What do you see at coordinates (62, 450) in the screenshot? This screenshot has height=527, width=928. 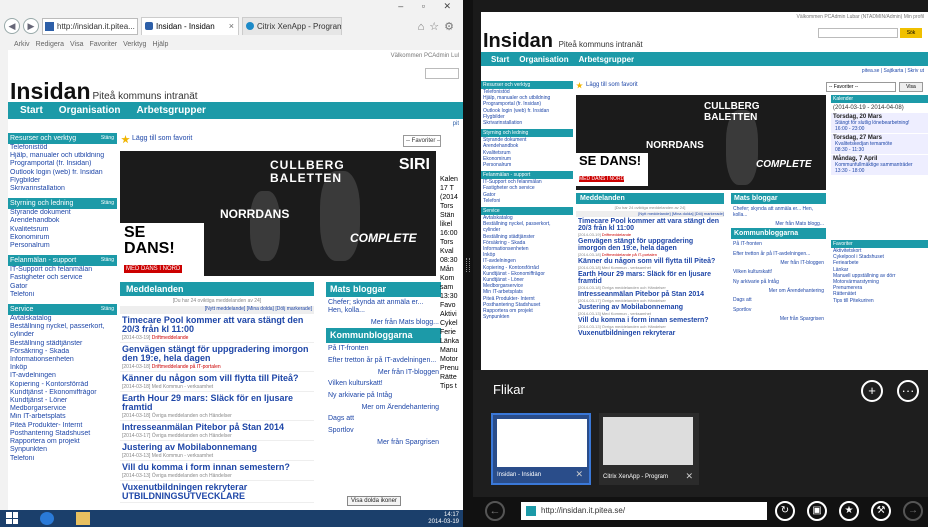 I see `sidebar-link: Synpunkten` at bounding box center [62, 450].